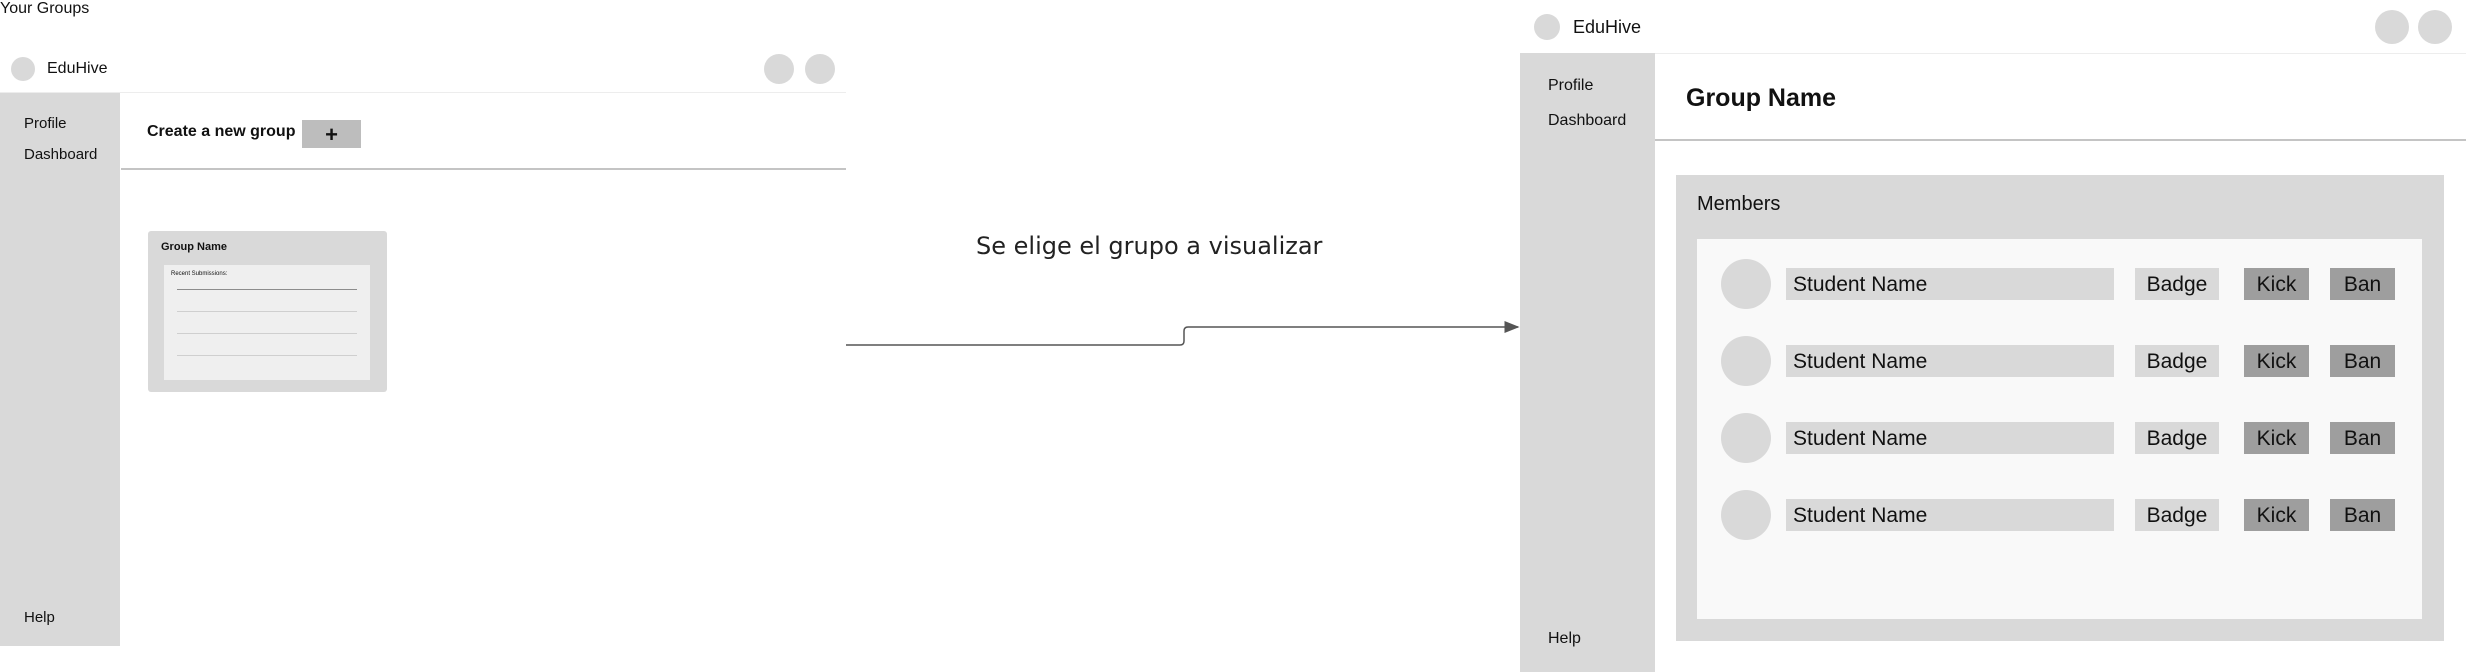 Image resolution: width=2466 pixels, height=672 pixels. What do you see at coordinates (1570, 86) in the screenshot?
I see `sidebar-item-profile: Profile` at bounding box center [1570, 86].